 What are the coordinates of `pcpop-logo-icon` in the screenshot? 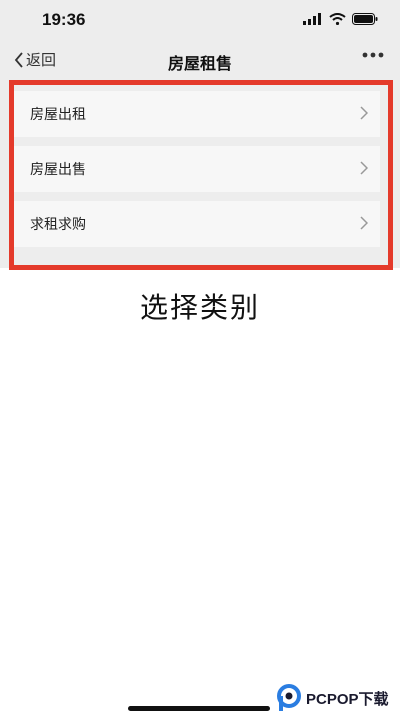 It's located at (289, 697).